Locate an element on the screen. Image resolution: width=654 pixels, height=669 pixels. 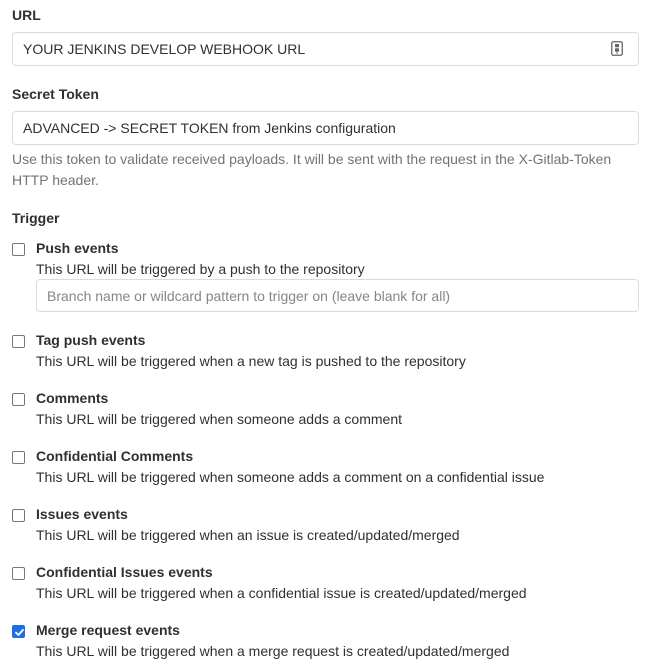
confidential-issues-events-title: Confidential Issues events is located at coordinates (124, 572).